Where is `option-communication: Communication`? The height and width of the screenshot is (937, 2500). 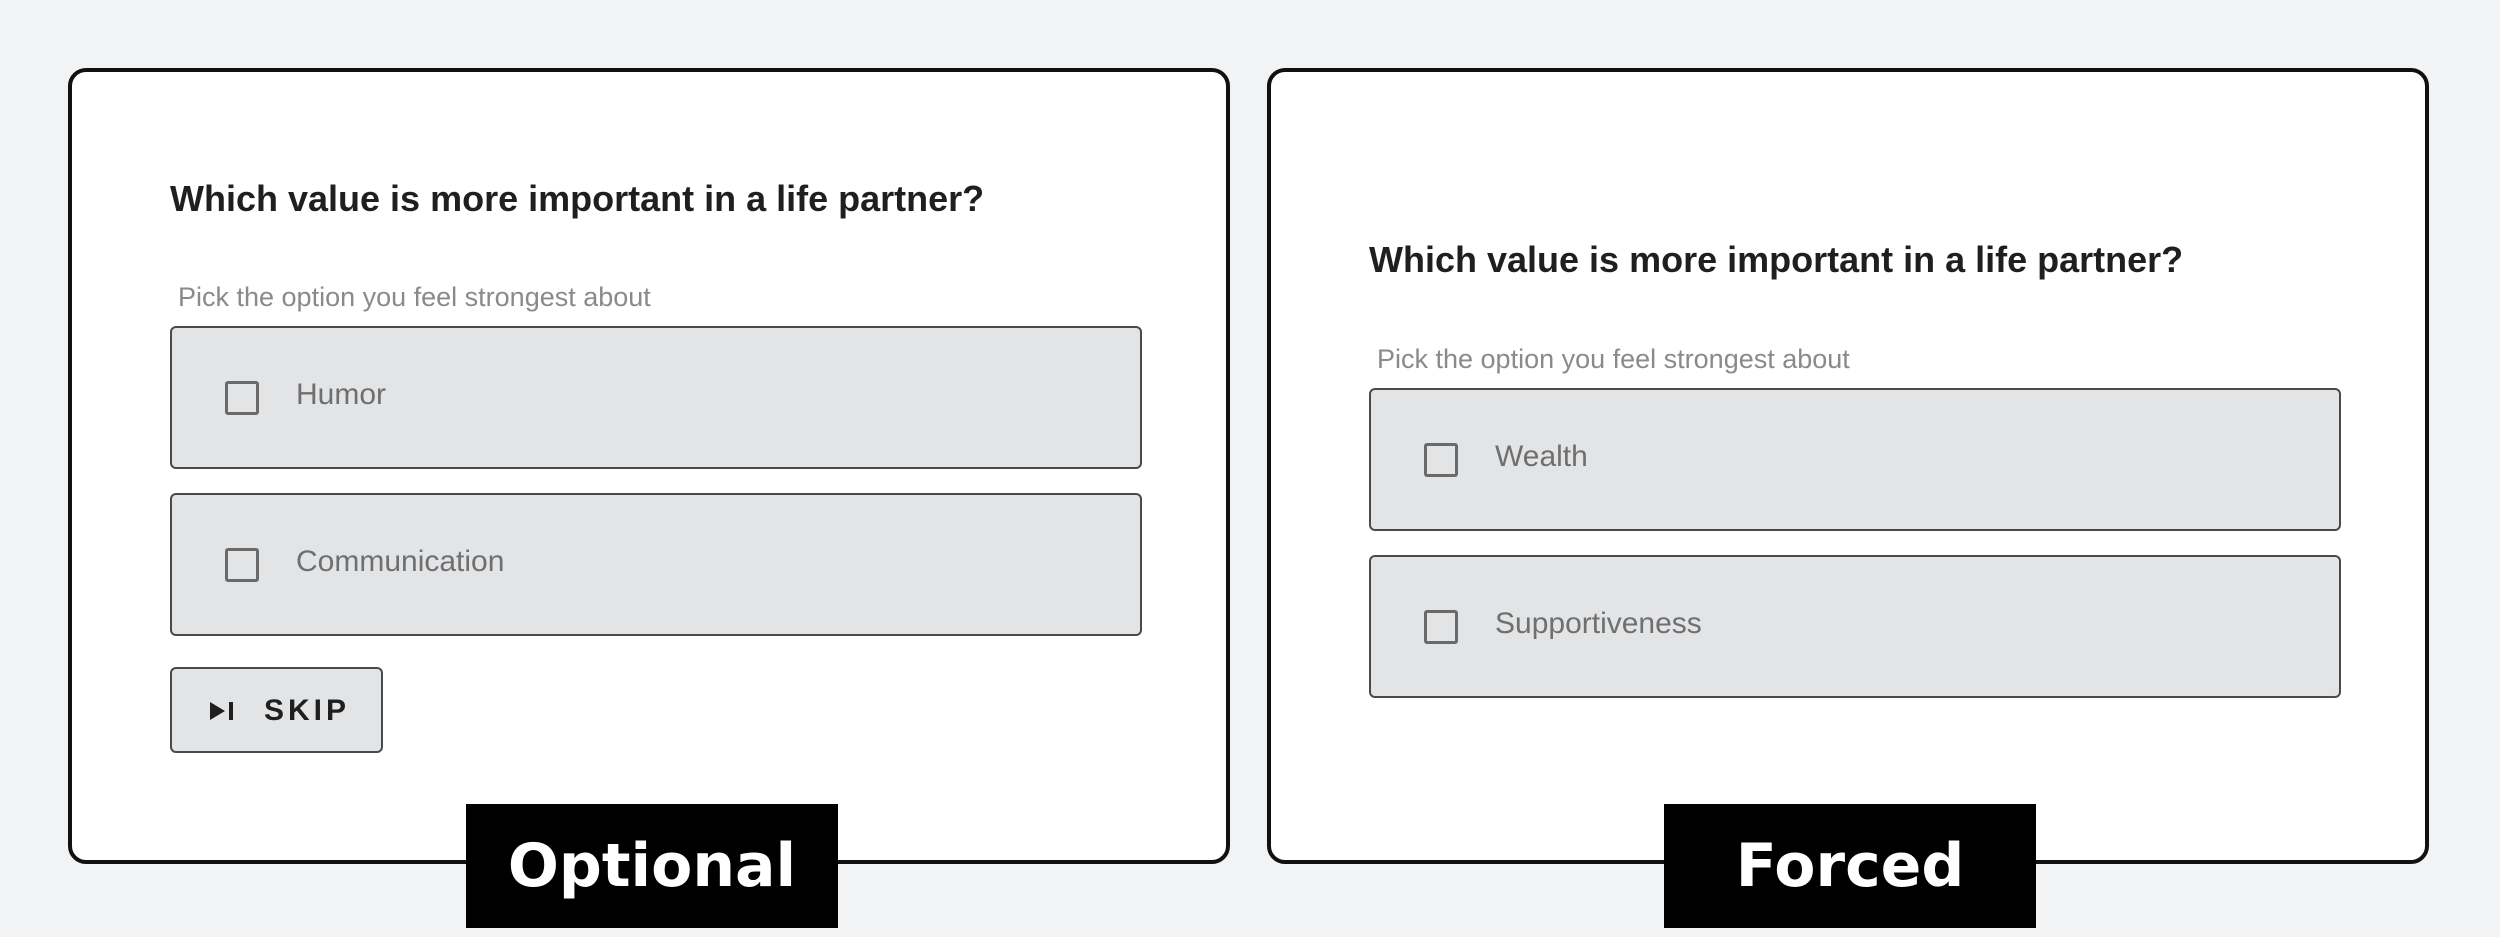 option-communication: Communication is located at coordinates (656, 564).